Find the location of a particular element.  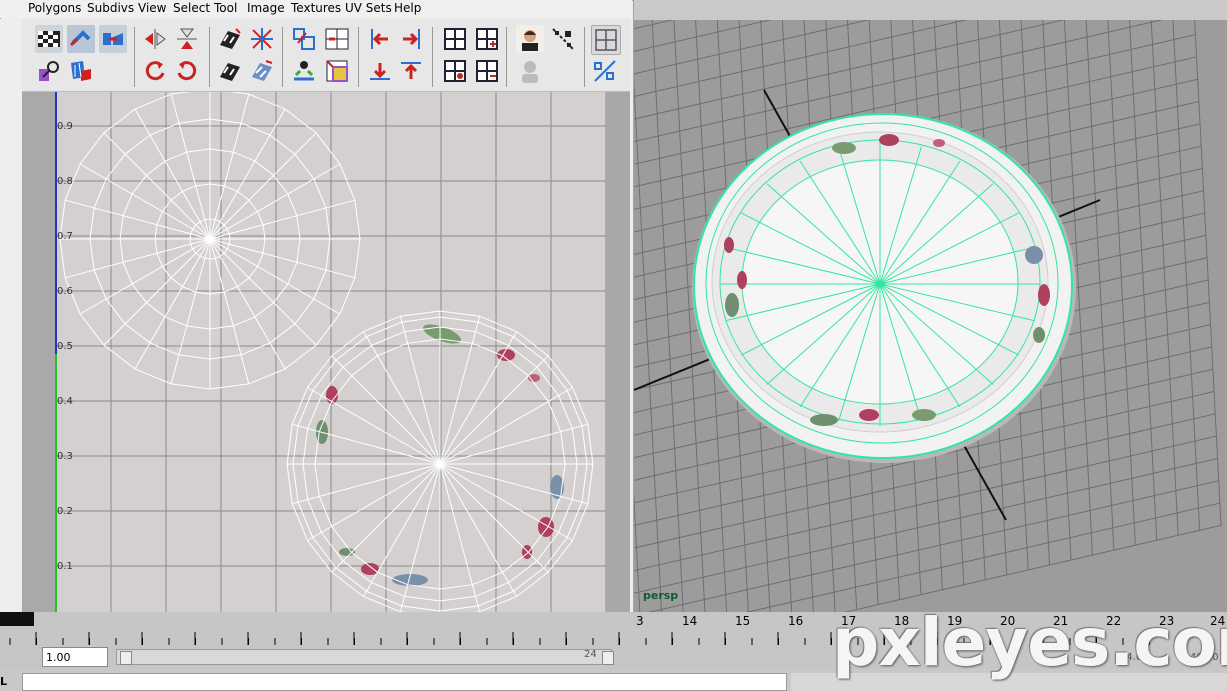

viewport-top-strip is located at coordinates (930, 10).